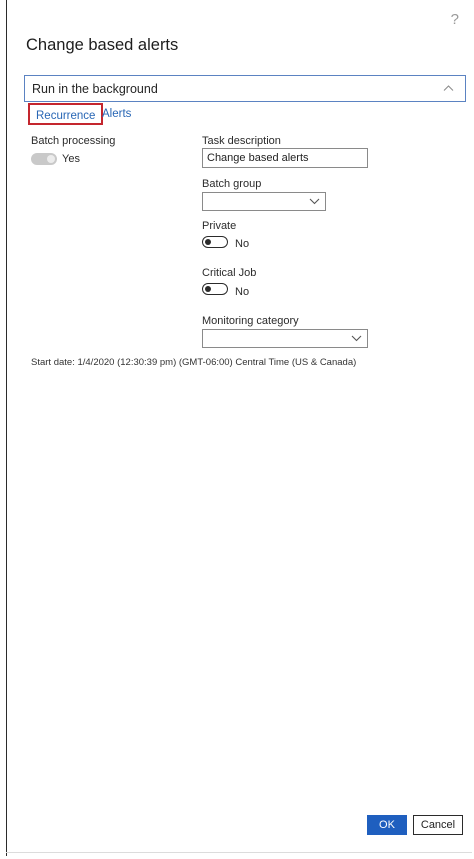 The width and height of the screenshot is (474, 859). I want to click on chevron-up-icon, so click(448, 88).